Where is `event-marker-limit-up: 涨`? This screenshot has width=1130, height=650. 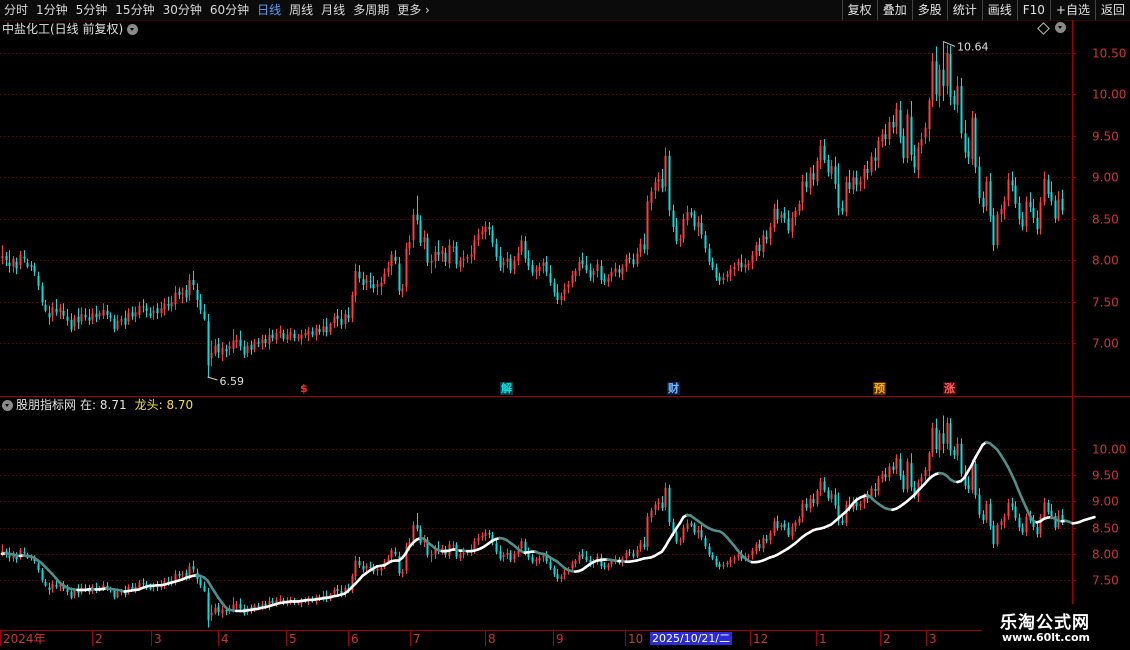 event-marker-limit-up: 涨 is located at coordinates (949, 388).